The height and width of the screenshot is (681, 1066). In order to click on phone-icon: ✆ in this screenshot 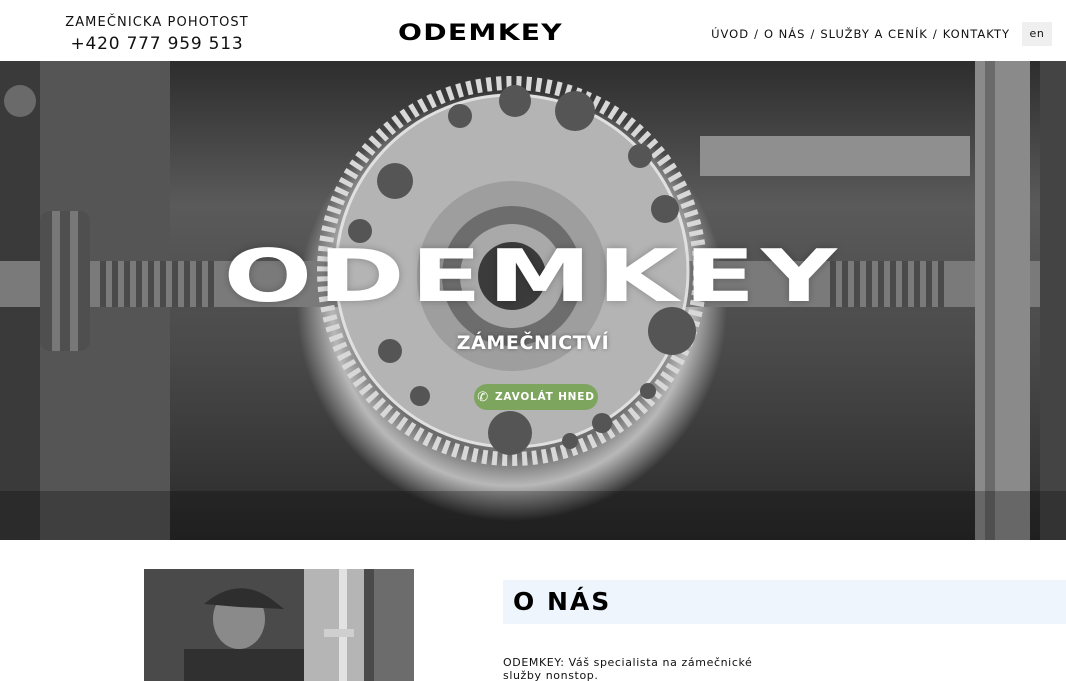, I will do `click(483, 397)`.